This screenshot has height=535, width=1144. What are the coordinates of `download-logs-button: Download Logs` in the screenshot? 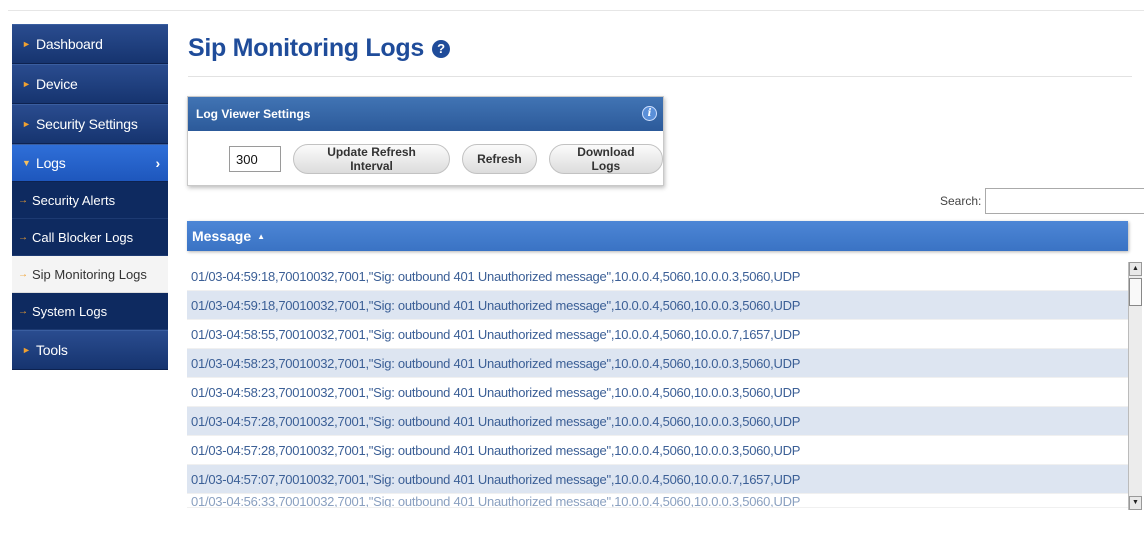 It's located at (605, 159).